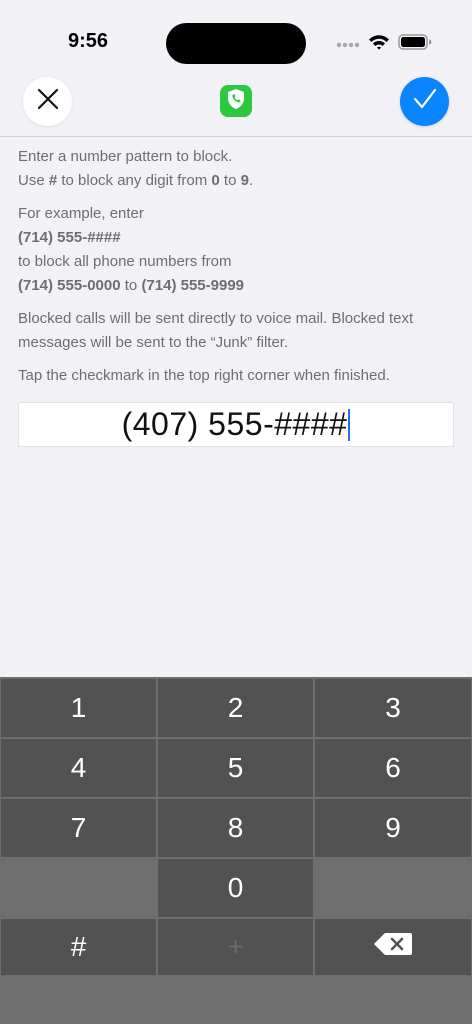 This screenshot has width=472, height=1024. Describe the element at coordinates (349, 424) in the screenshot. I see `text-cursor` at that location.